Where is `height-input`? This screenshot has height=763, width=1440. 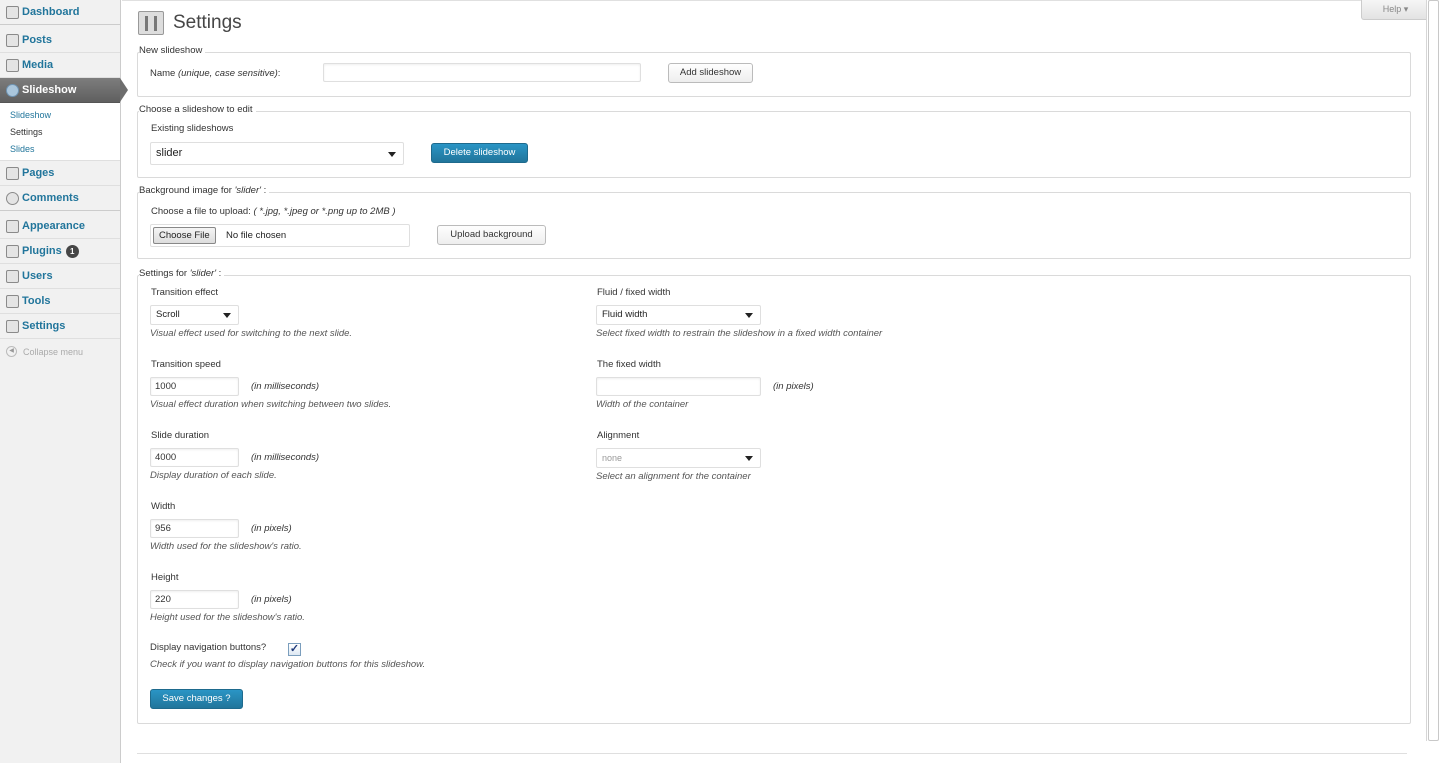 height-input is located at coordinates (194, 599).